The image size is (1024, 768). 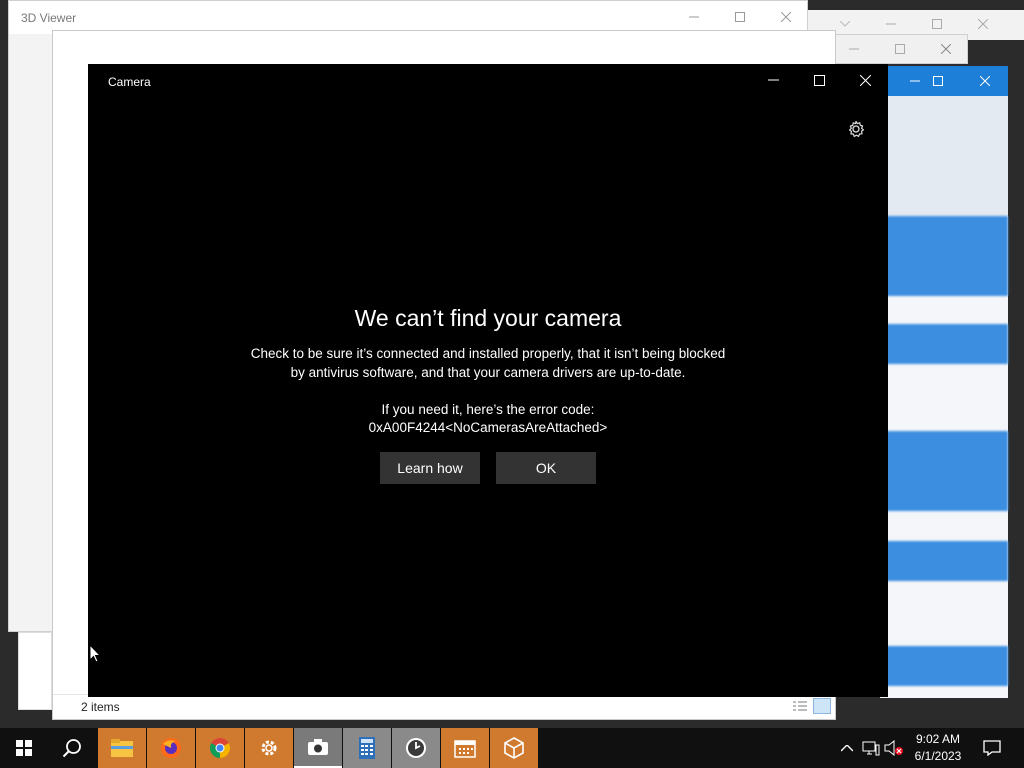 What do you see at coordinates (269, 748) in the screenshot?
I see `settings-icon` at bounding box center [269, 748].